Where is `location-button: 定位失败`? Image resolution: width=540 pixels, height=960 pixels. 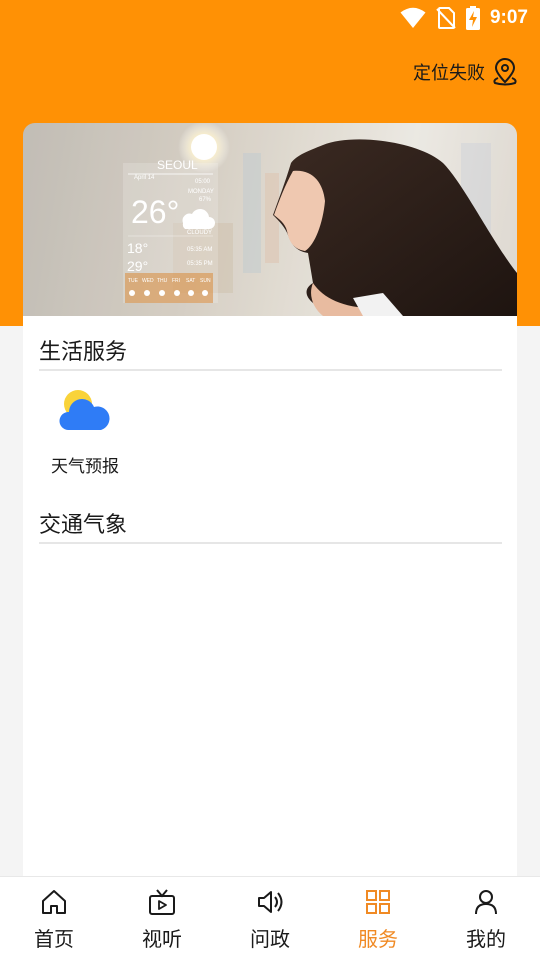 location-button: 定位失败 is located at coordinates (466, 72).